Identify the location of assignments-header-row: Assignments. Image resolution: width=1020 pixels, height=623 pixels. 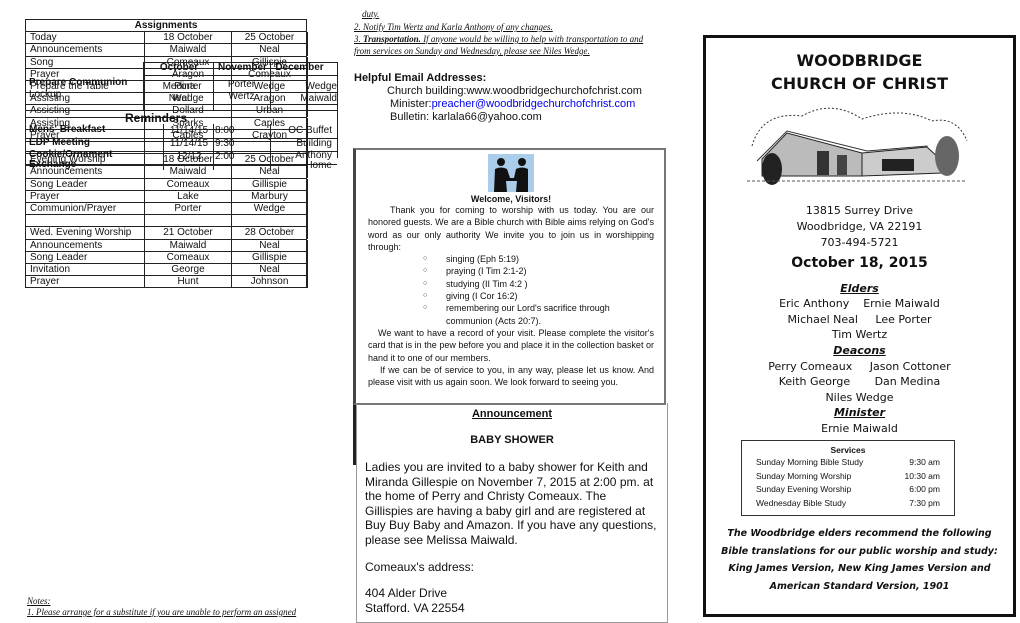
(166, 26).